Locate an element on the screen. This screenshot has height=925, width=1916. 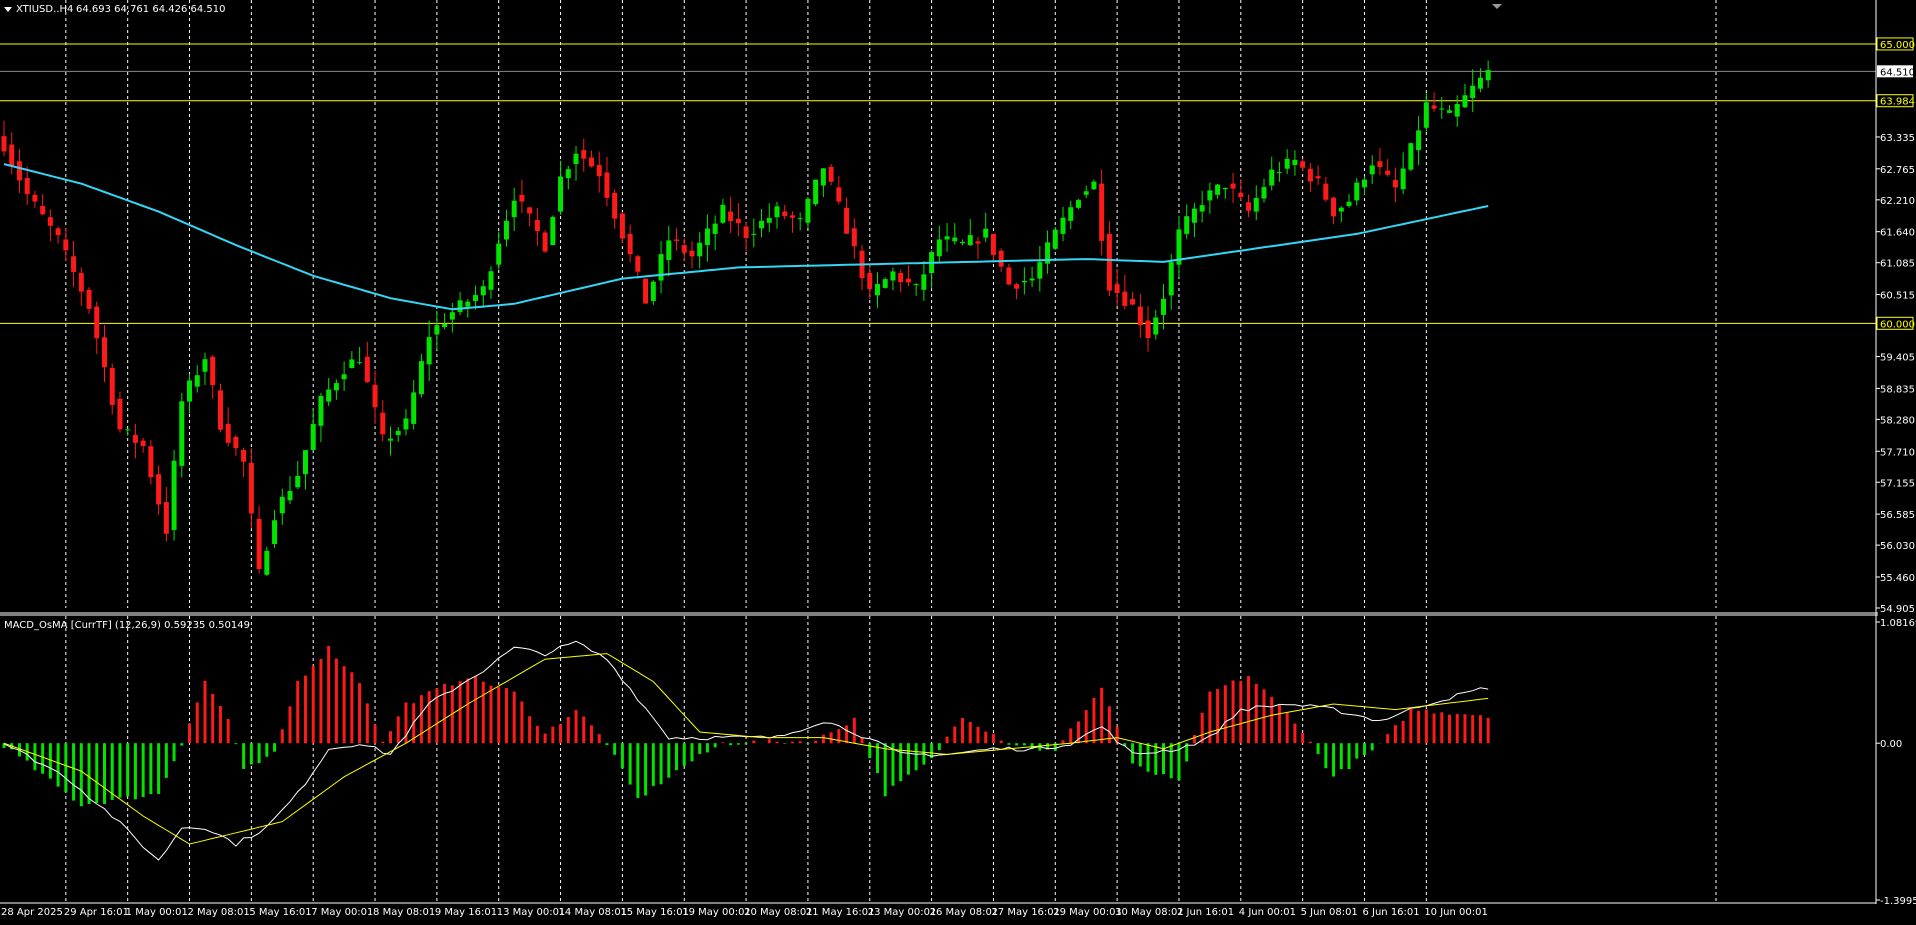
price-tick-label: 63.335 is located at coordinates (1897, 138).